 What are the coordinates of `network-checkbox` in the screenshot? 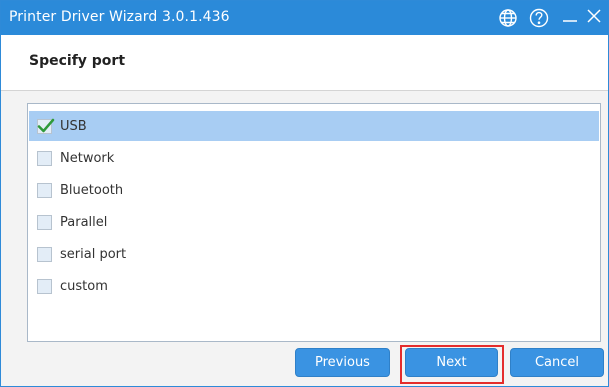 It's located at (44, 158).